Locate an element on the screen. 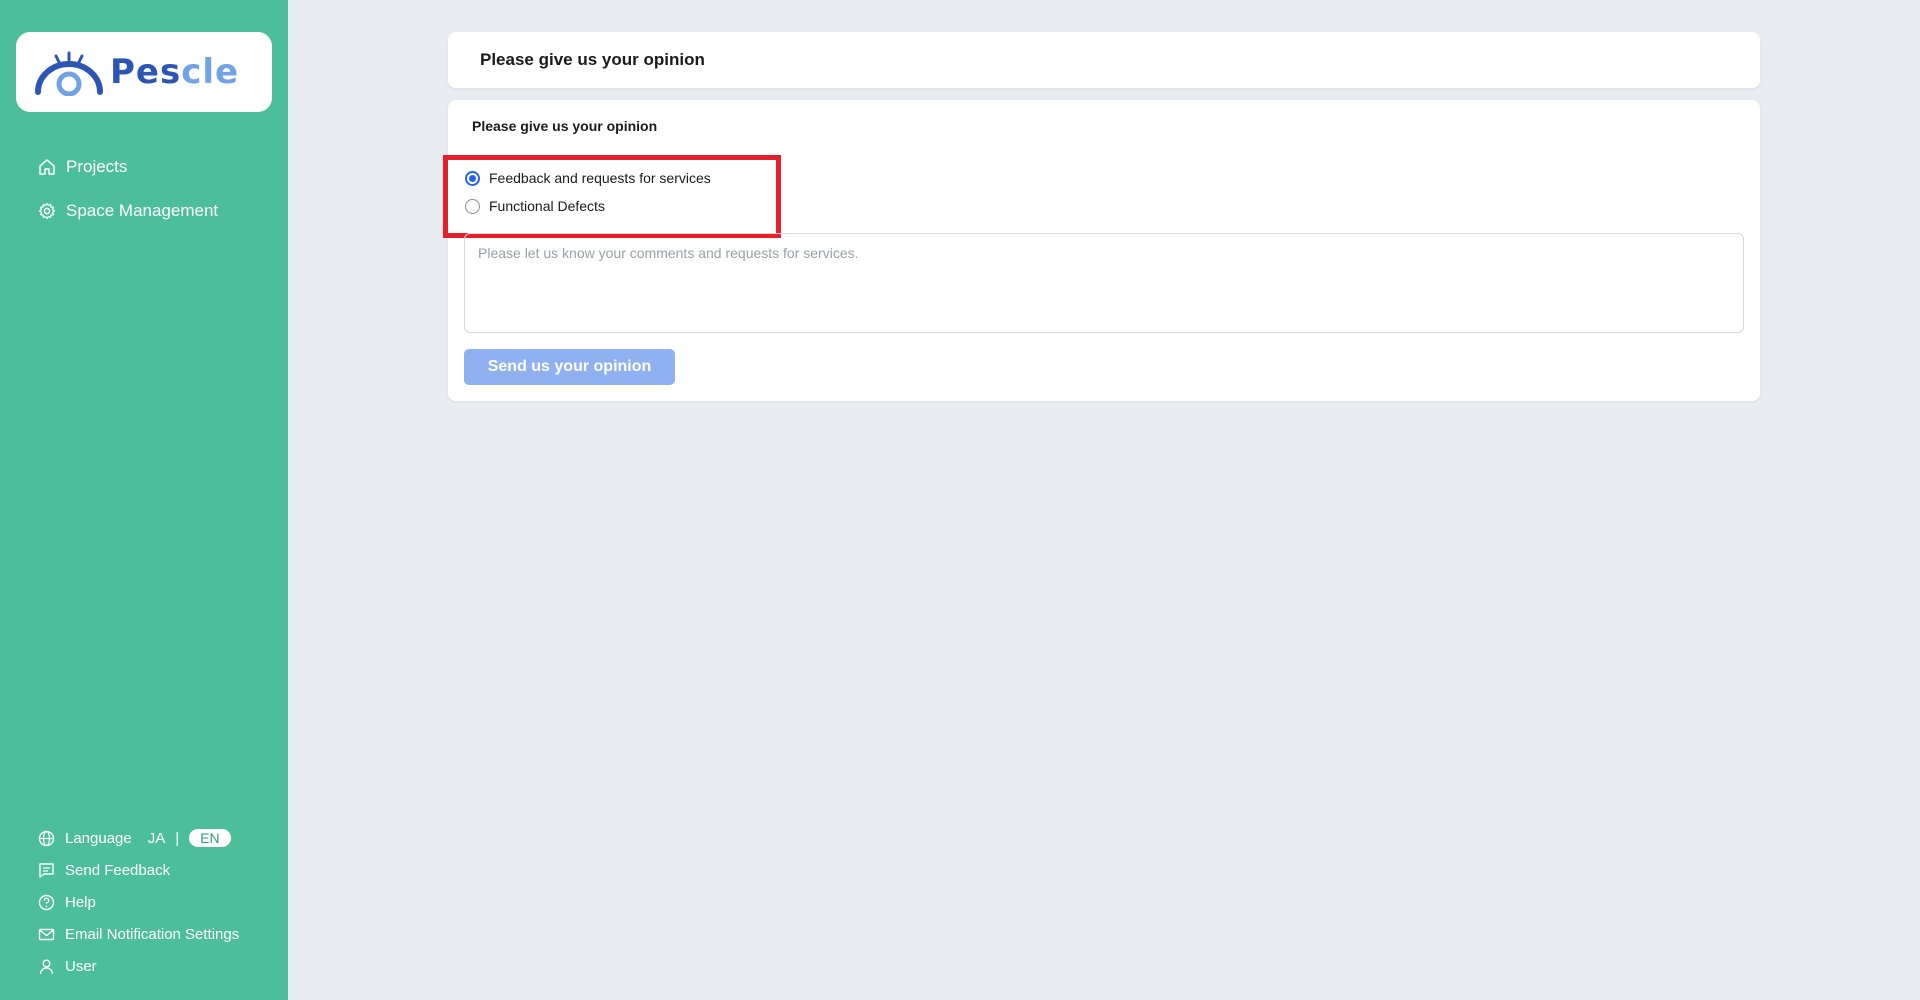 The width and height of the screenshot is (1920, 1000). globe-icon is located at coordinates (46, 838).